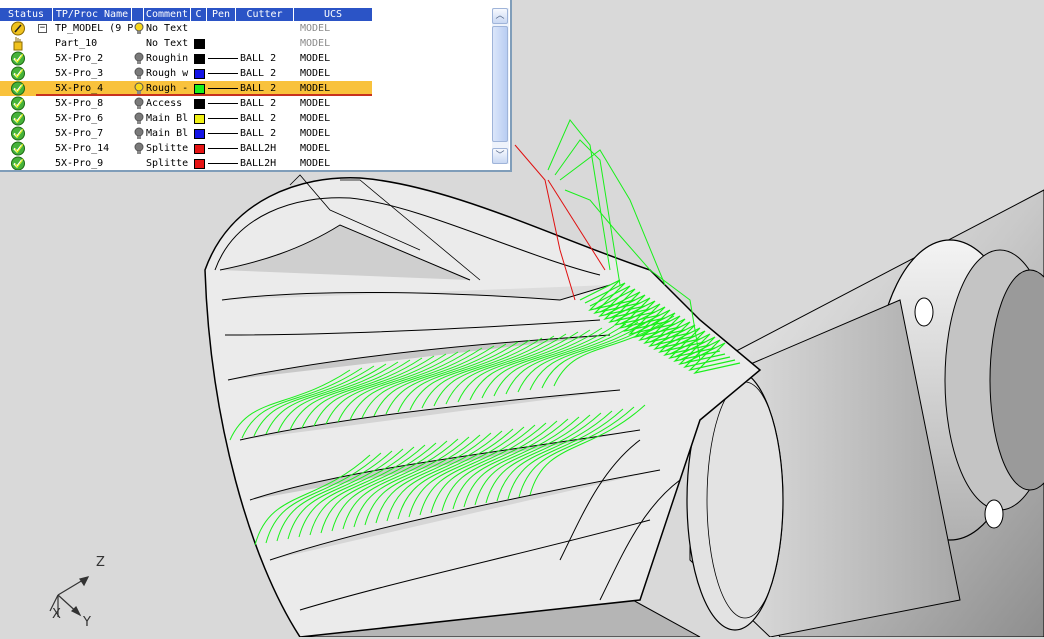 This screenshot has width=1044, height=639. I want to click on toolpath-name: 5X-Pro_6, so click(79, 118).